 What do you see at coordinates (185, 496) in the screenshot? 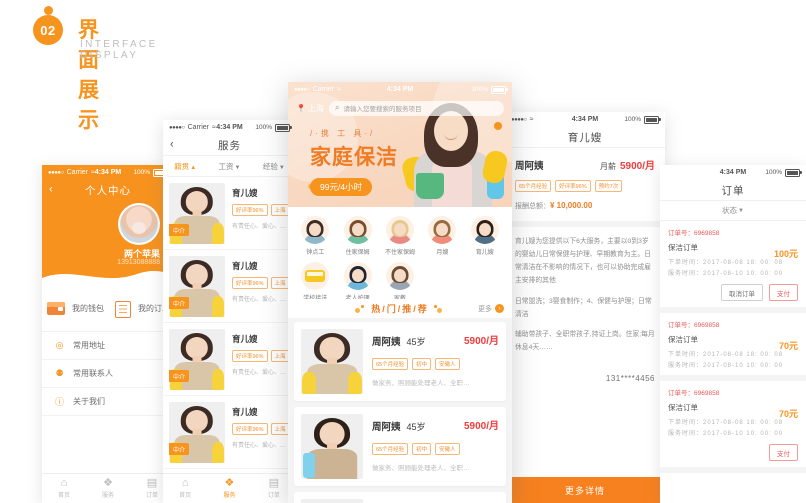
I see `tab-label: 首页` at bounding box center [185, 496].